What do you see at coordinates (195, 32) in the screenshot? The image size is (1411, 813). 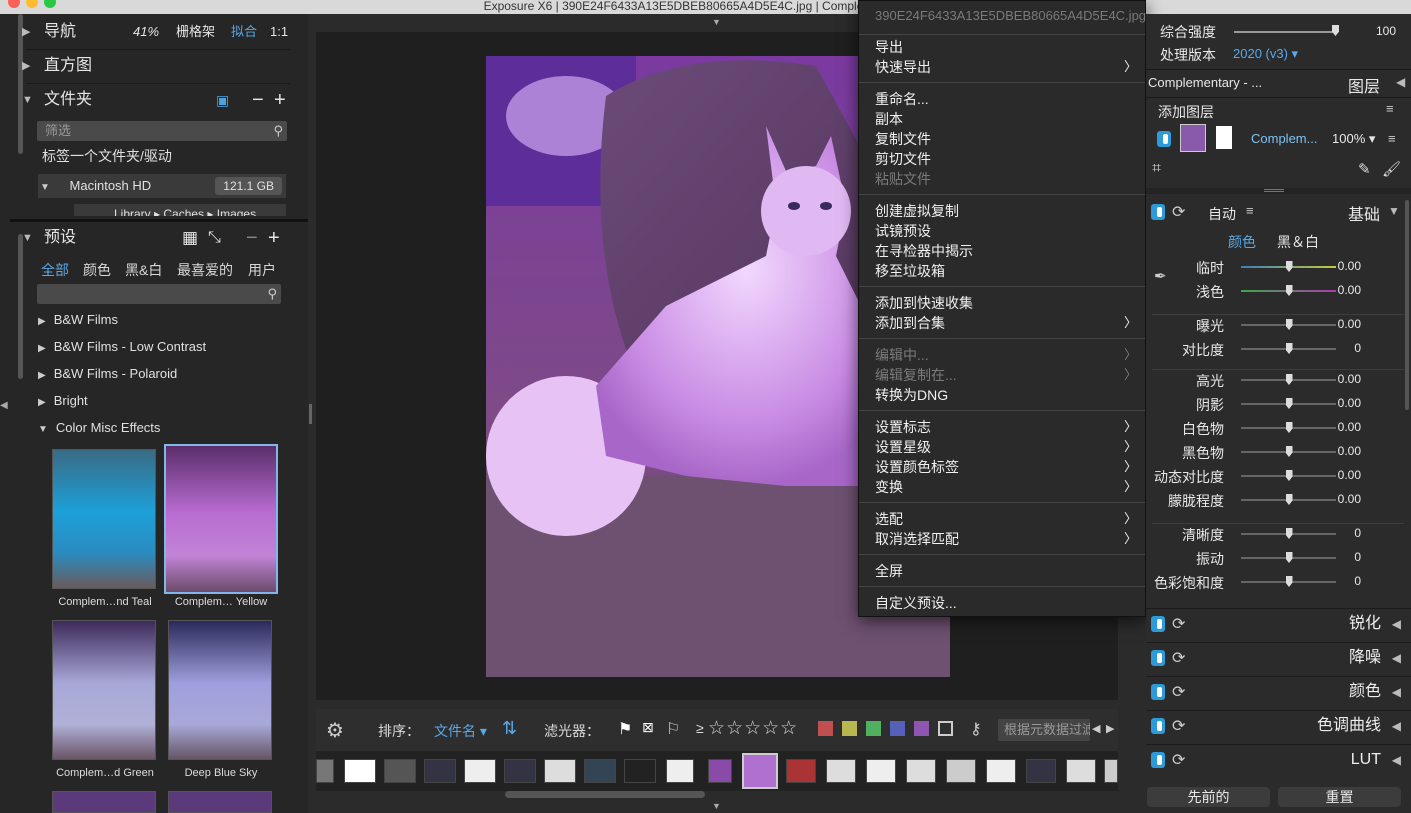 I see `grid-view-button: 栅格架` at bounding box center [195, 32].